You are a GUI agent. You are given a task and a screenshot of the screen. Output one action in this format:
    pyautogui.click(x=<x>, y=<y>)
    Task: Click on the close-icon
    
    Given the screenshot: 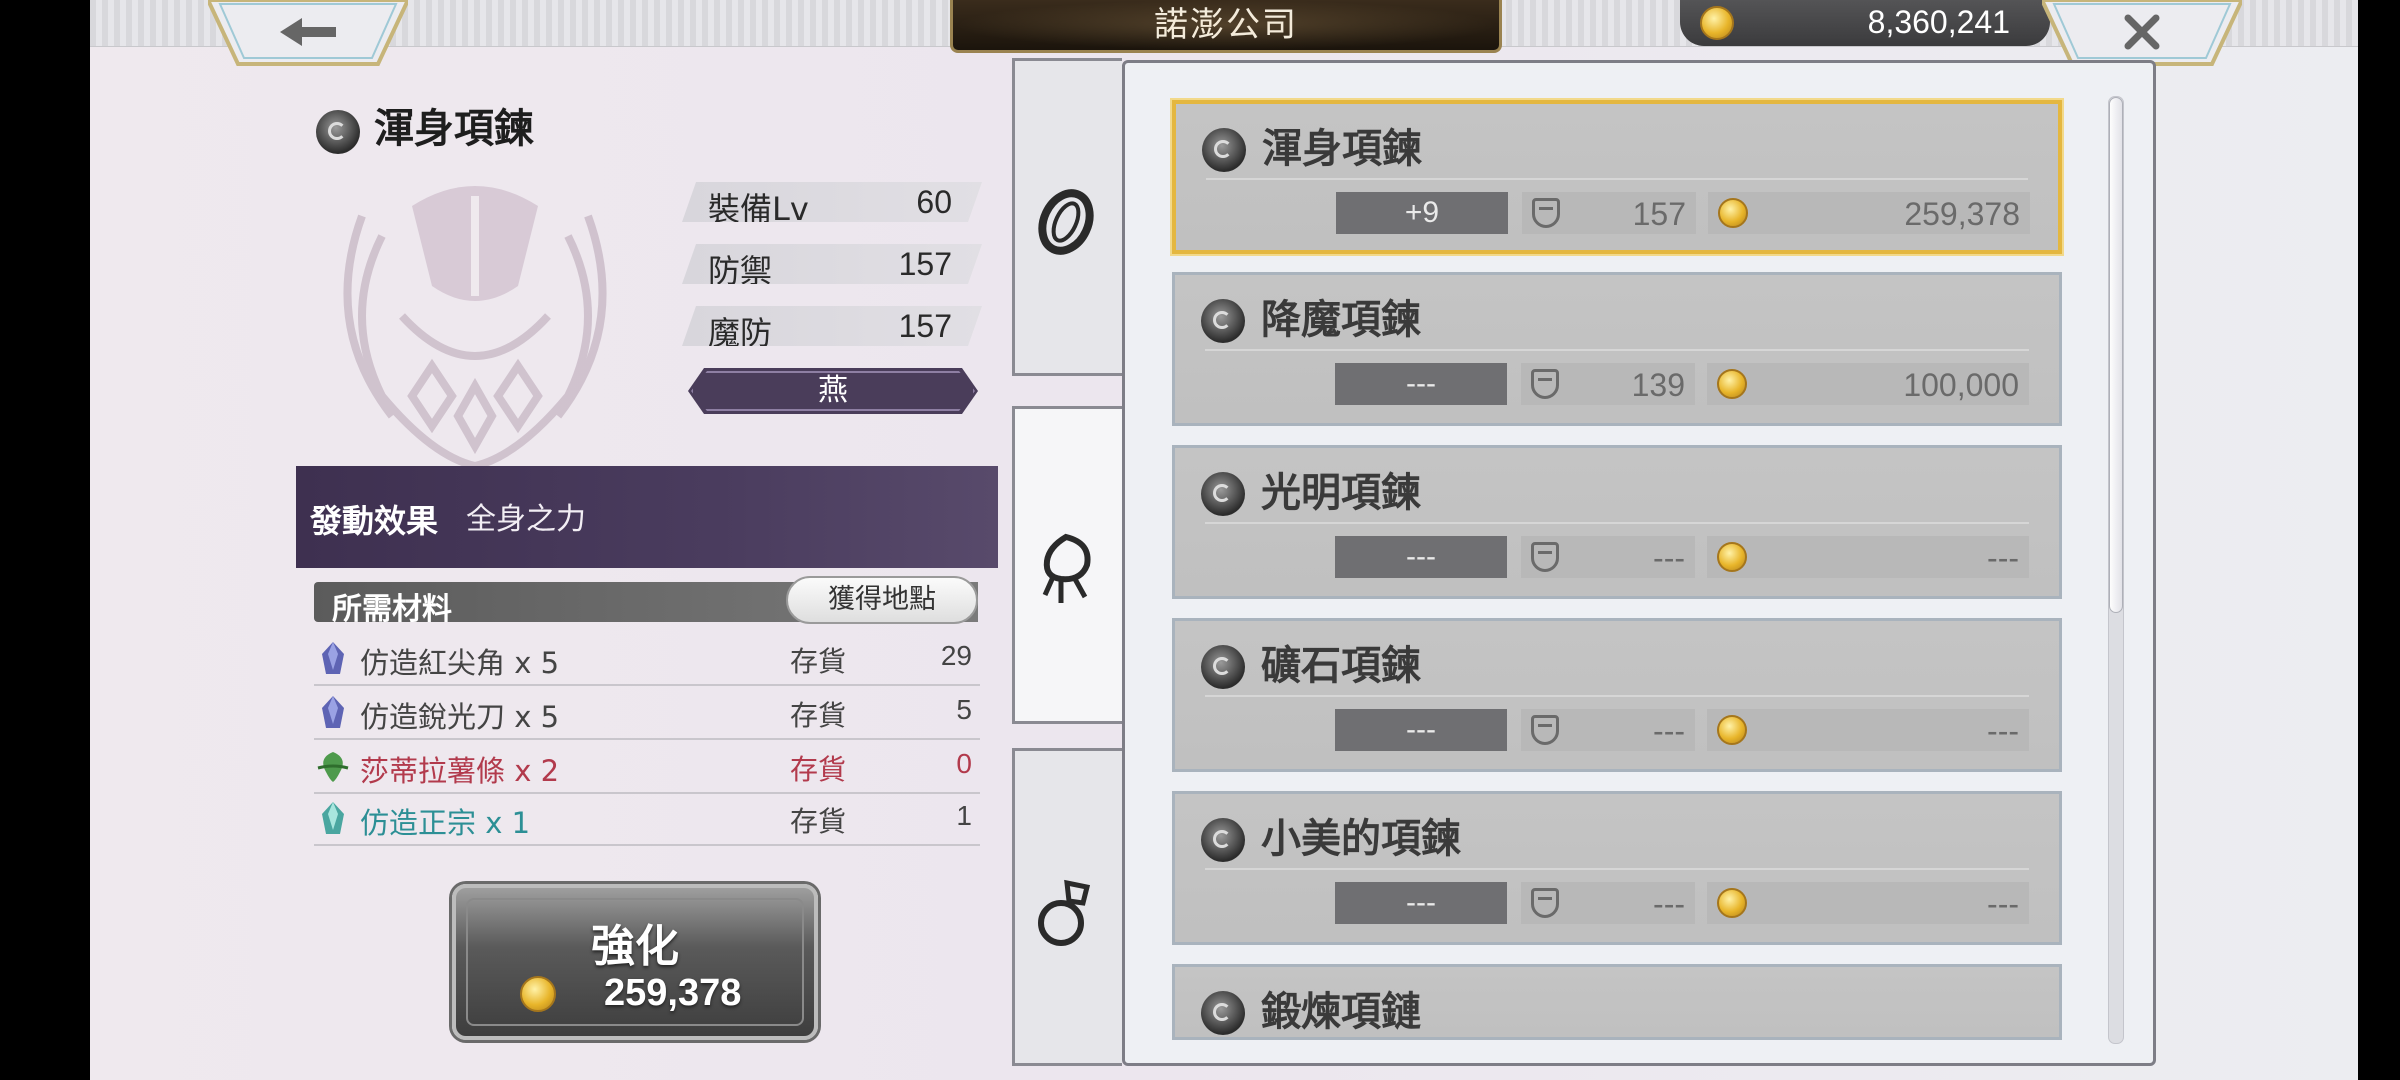 What is the action you would take?
    pyautogui.click(x=2142, y=33)
    